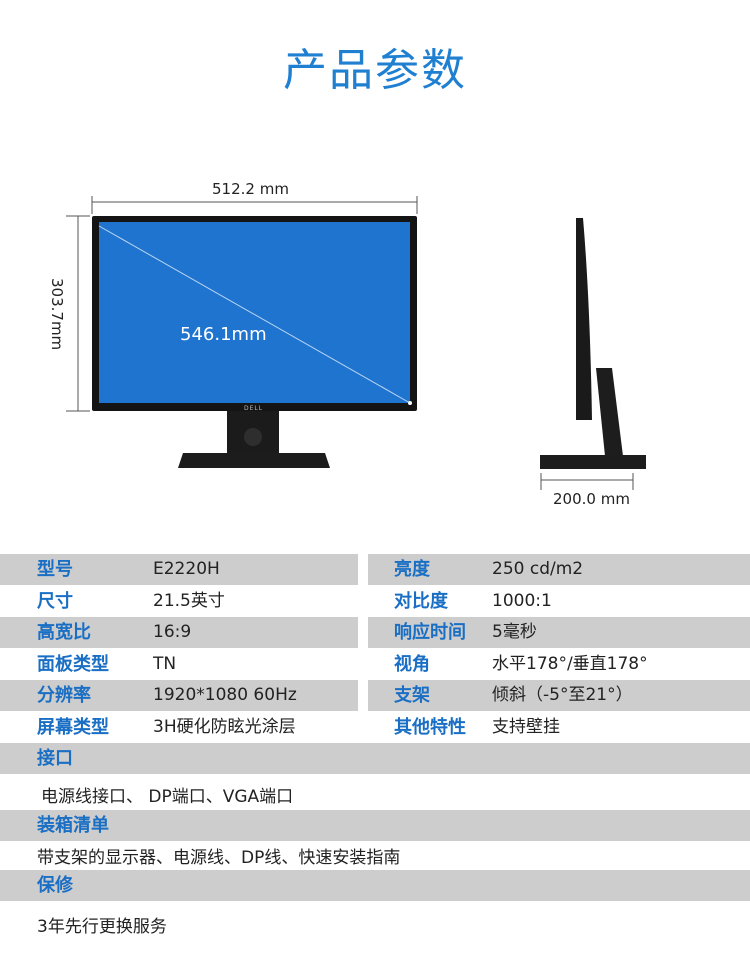 This screenshot has height=958, width=750. Describe the element at coordinates (55, 885) in the screenshot. I see `warranty-label: 保修` at that location.